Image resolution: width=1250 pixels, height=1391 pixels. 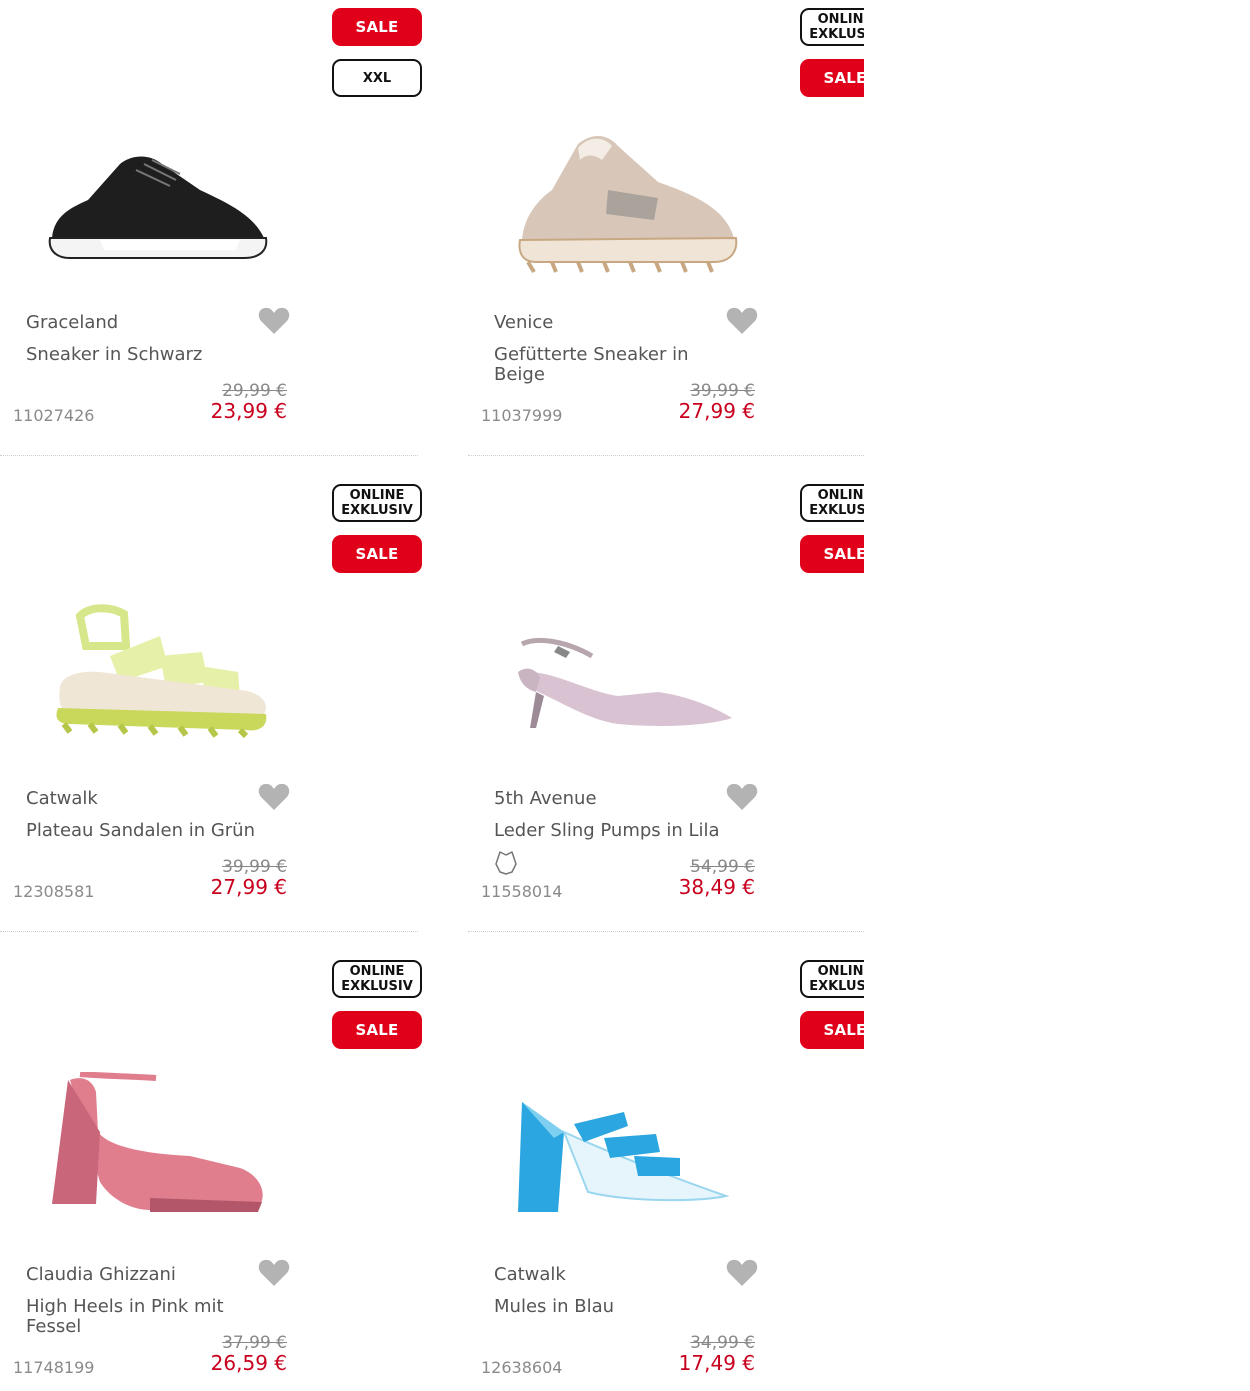 What do you see at coordinates (722, 1343) in the screenshot?
I see `old-price: 34,99 €` at bounding box center [722, 1343].